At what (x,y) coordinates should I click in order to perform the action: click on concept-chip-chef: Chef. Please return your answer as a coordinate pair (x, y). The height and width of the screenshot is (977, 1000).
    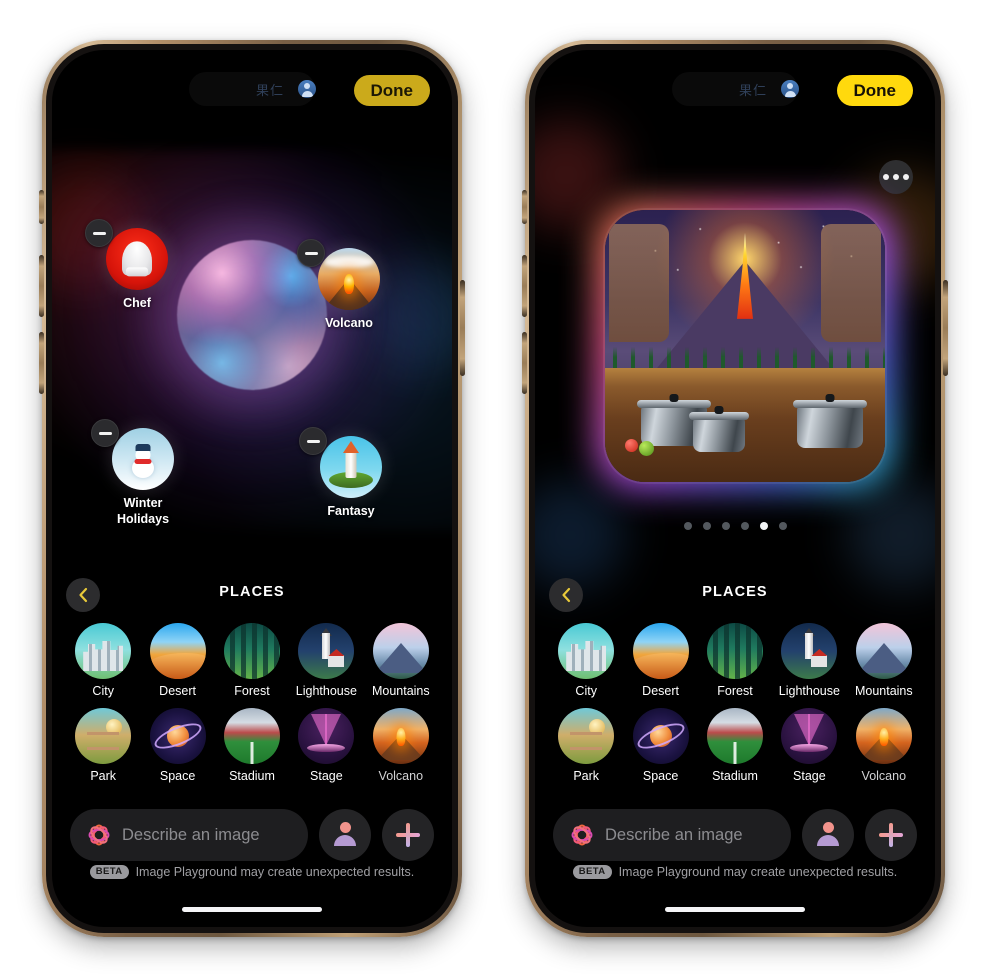
    Looking at the image, I should click on (132, 265).